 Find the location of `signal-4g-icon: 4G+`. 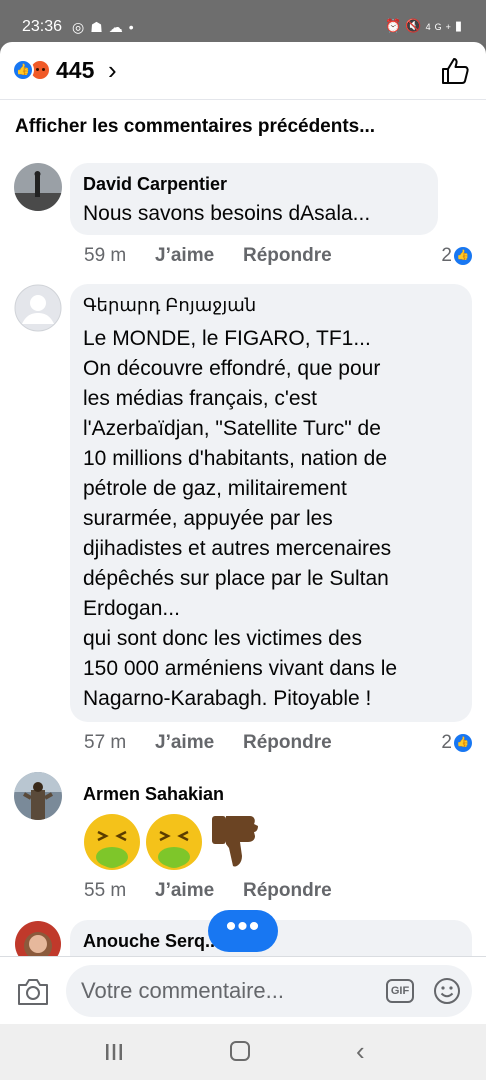

signal-4g-icon: 4G+ is located at coordinates (440, 27).